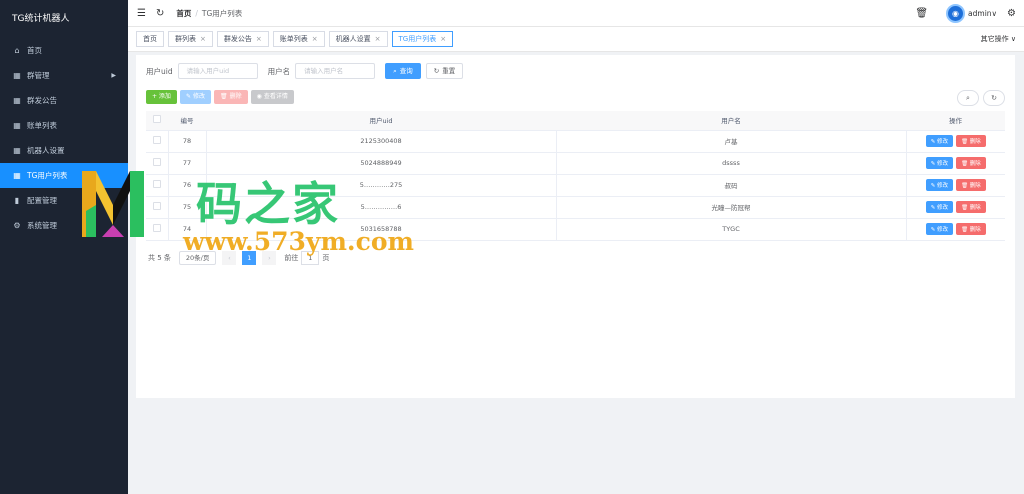 The height and width of the screenshot is (494, 1024). I want to click on search-button: ⌕ 查询, so click(403, 71).